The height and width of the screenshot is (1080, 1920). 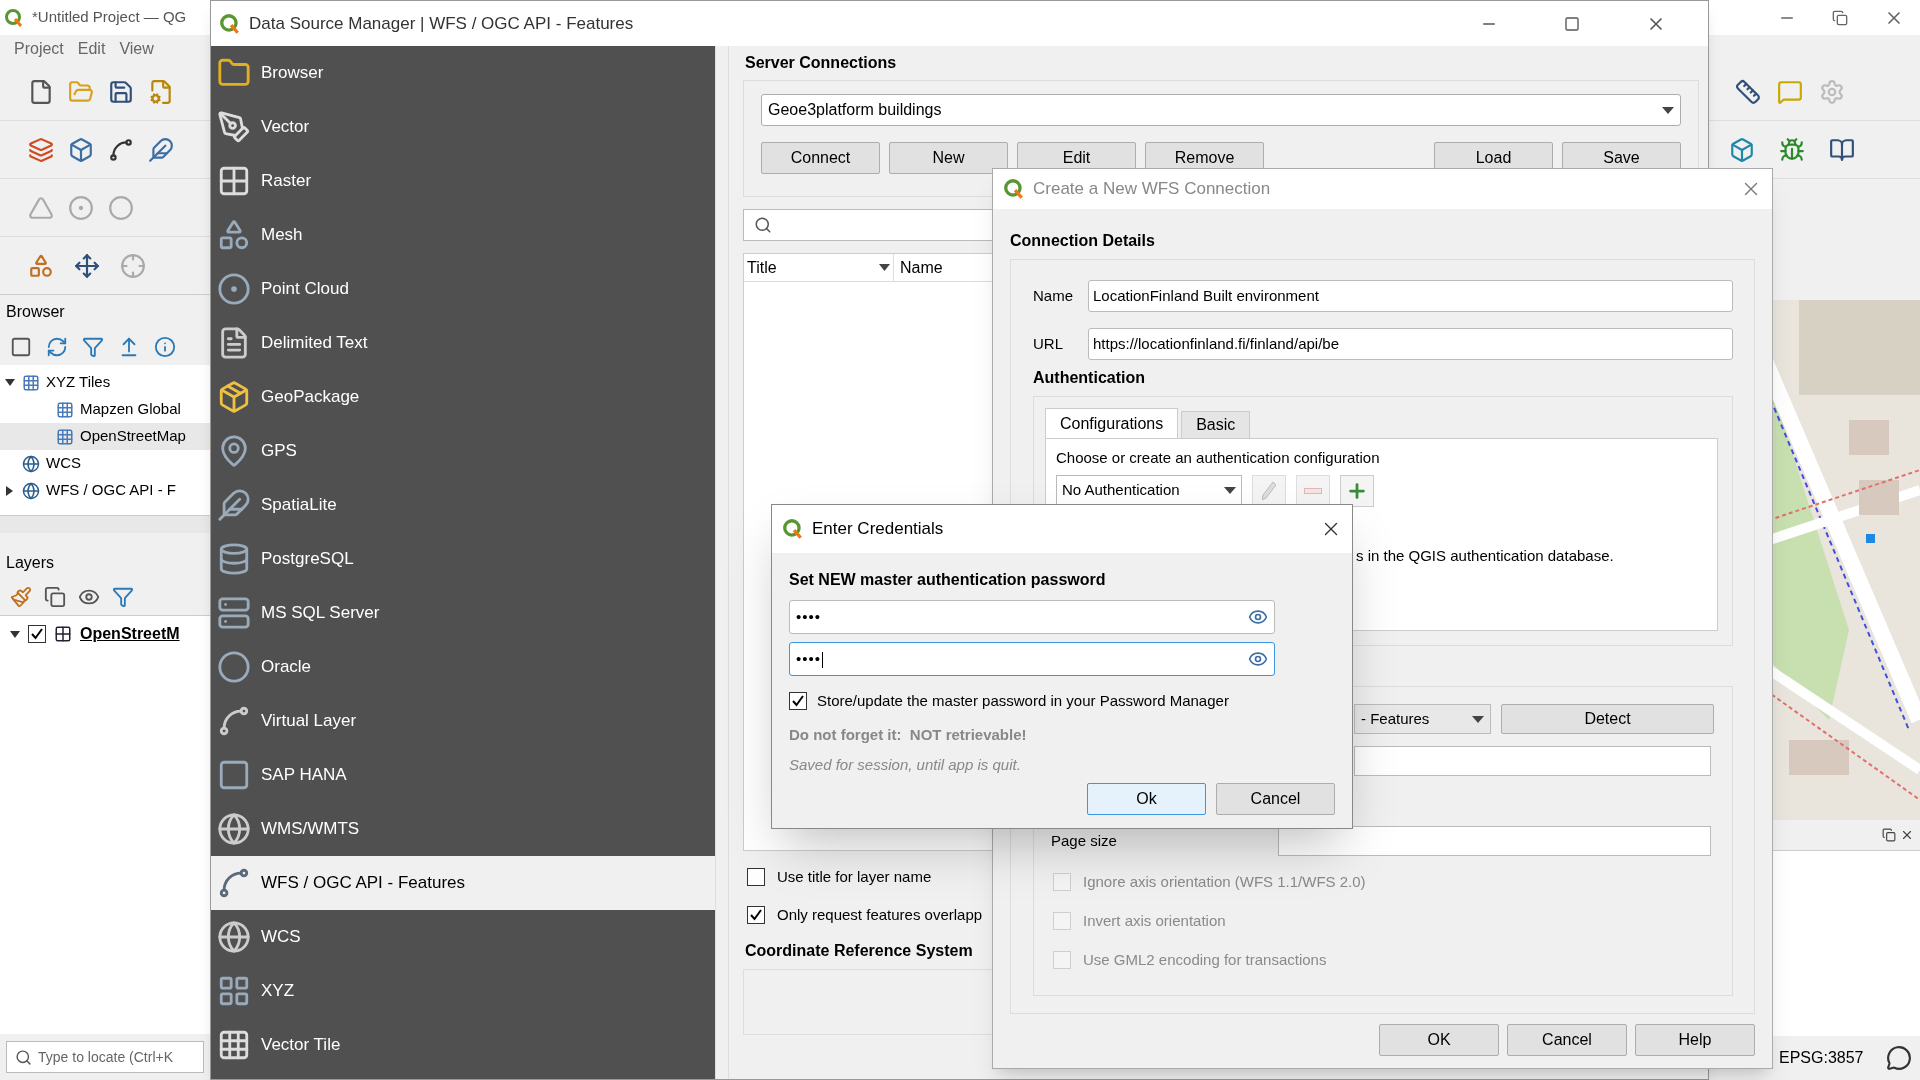 What do you see at coordinates (463, 343) in the screenshot?
I see `provider-item: Delimited Text` at bounding box center [463, 343].